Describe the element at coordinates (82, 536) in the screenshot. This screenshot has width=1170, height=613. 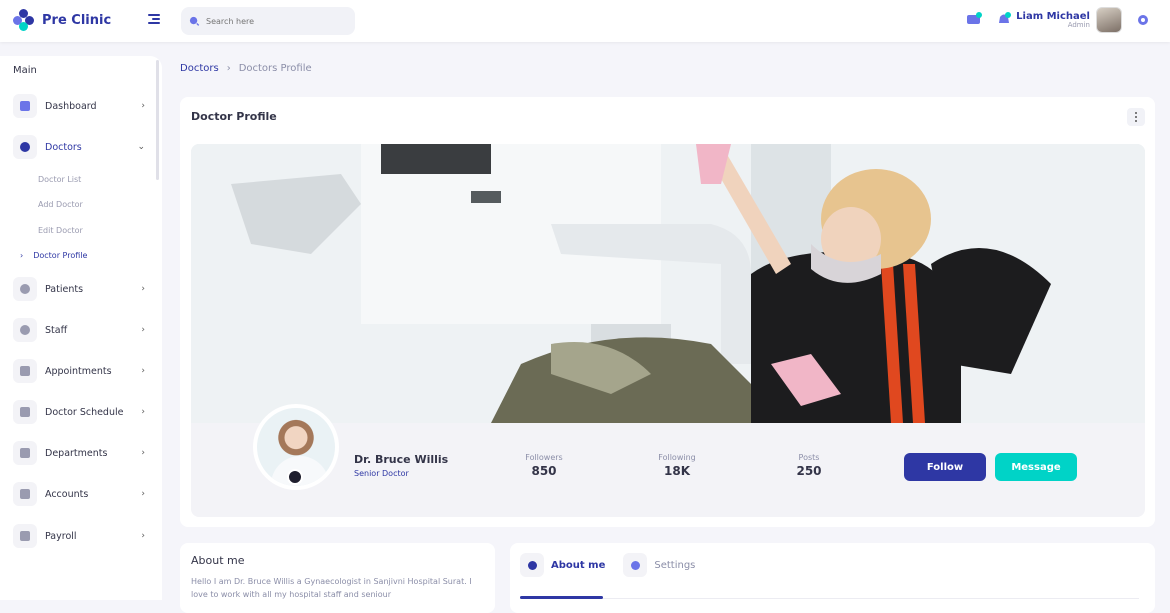
I see `sidebar-item-payroll: Payroll ›` at that location.